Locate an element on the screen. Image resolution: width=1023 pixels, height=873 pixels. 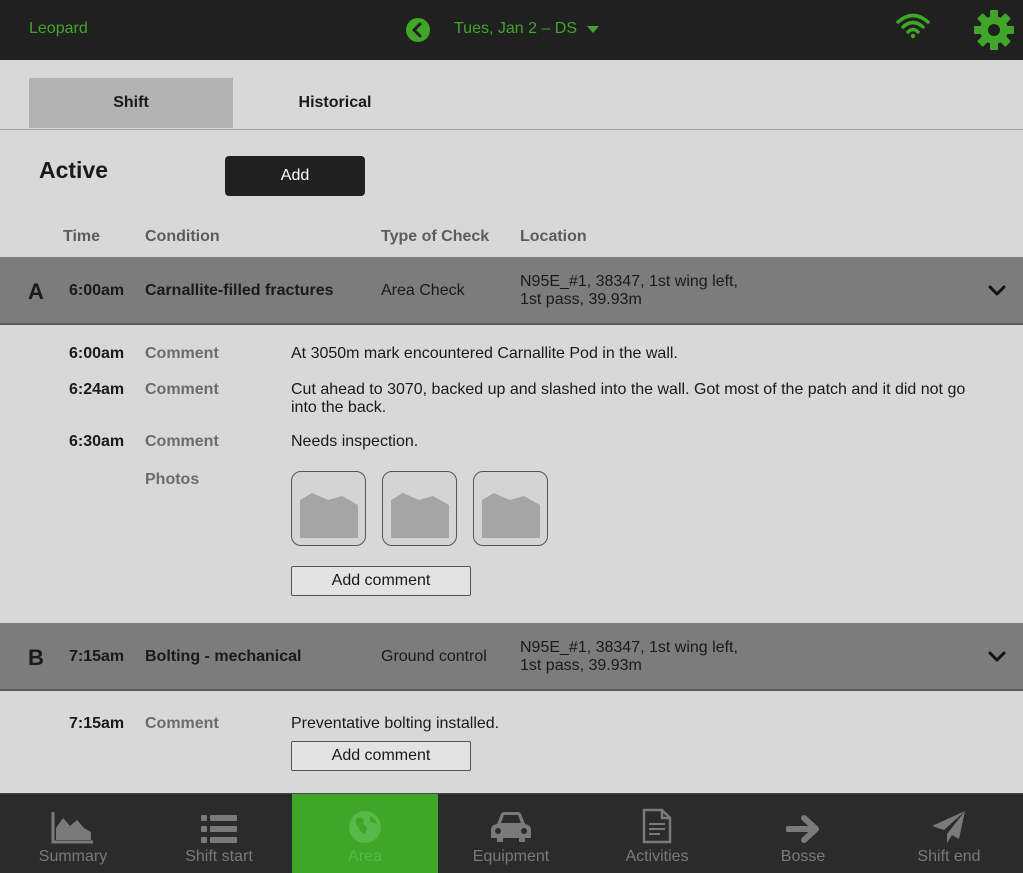
car-icon is located at coordinates (511, 827).